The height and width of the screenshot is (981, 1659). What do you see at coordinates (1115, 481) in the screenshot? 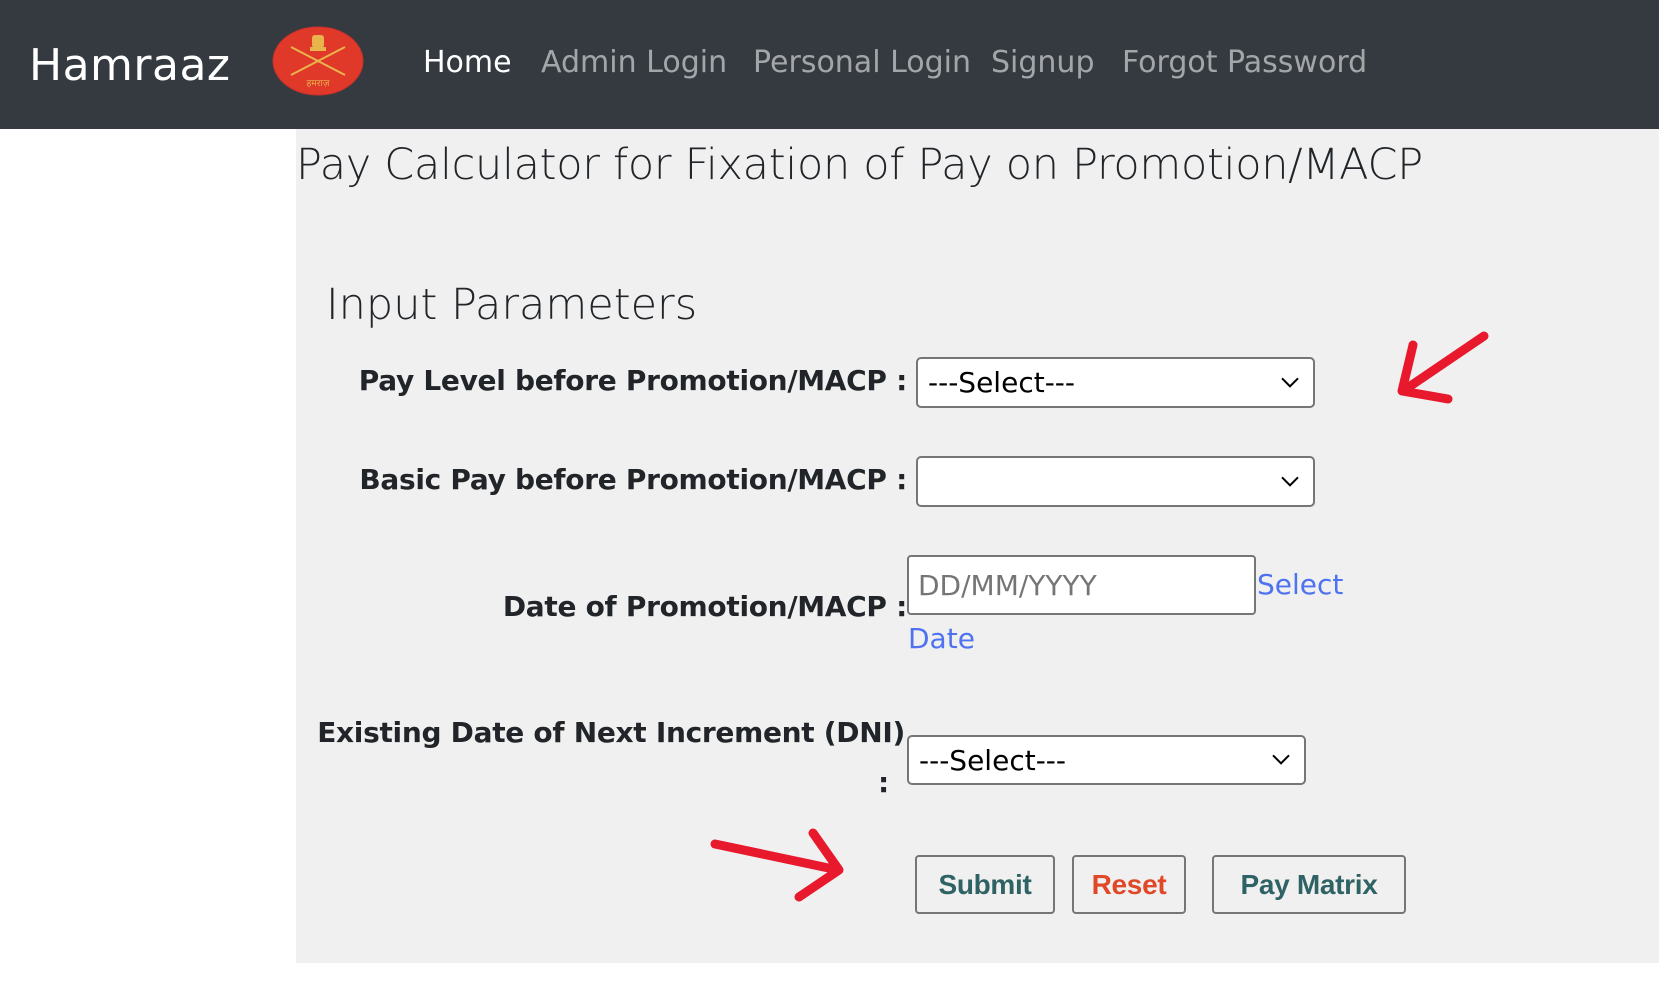
I see `basic-pay-select` at bounding box center [1115, 481].